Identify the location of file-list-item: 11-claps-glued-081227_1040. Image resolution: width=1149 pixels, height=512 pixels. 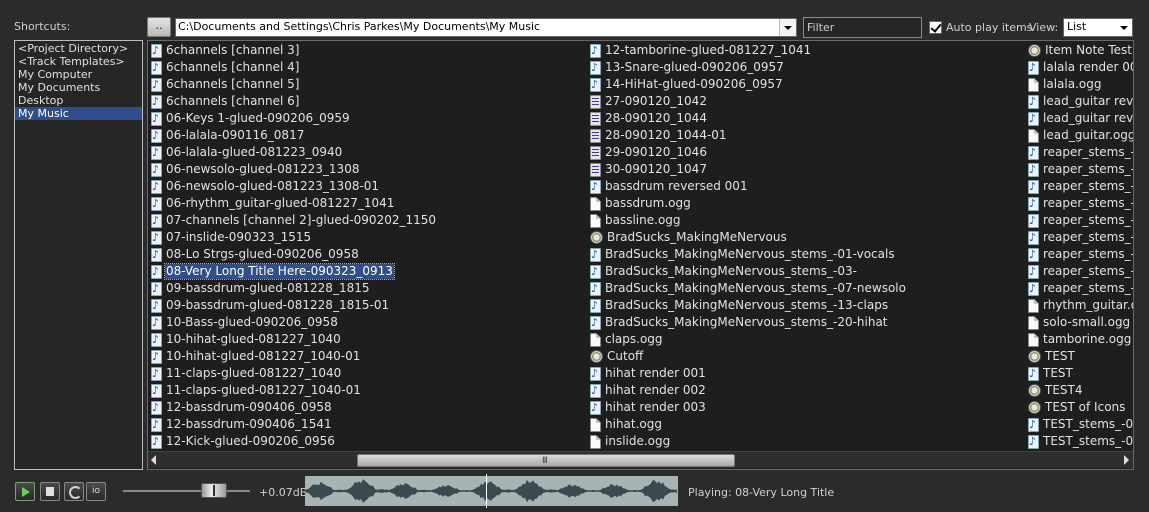
(246, 373).